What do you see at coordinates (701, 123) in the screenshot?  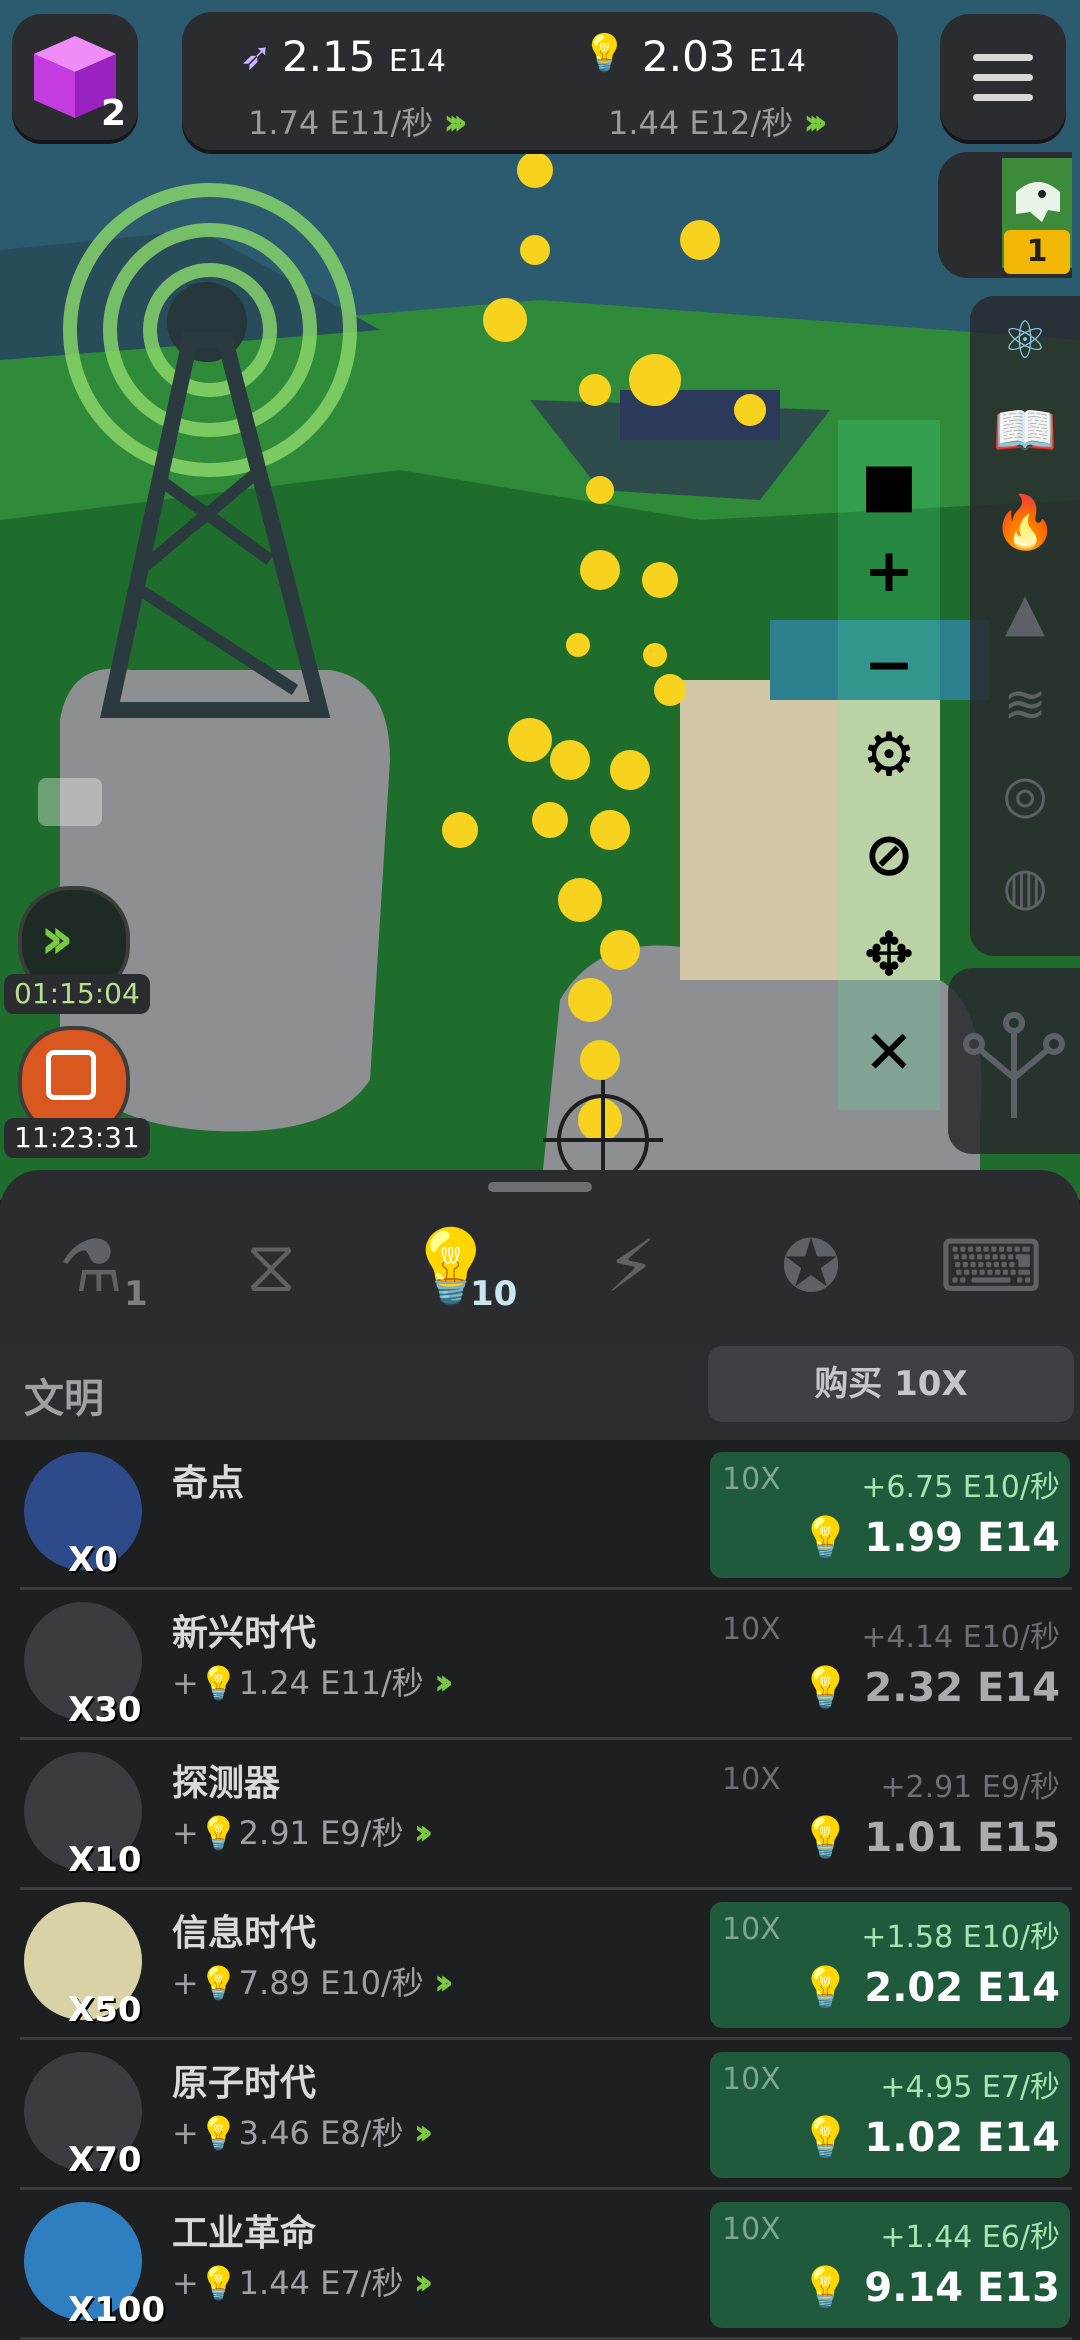 I see `resource2-rate-text: 1.44 E12/秒` at bounding box center [701, 123].